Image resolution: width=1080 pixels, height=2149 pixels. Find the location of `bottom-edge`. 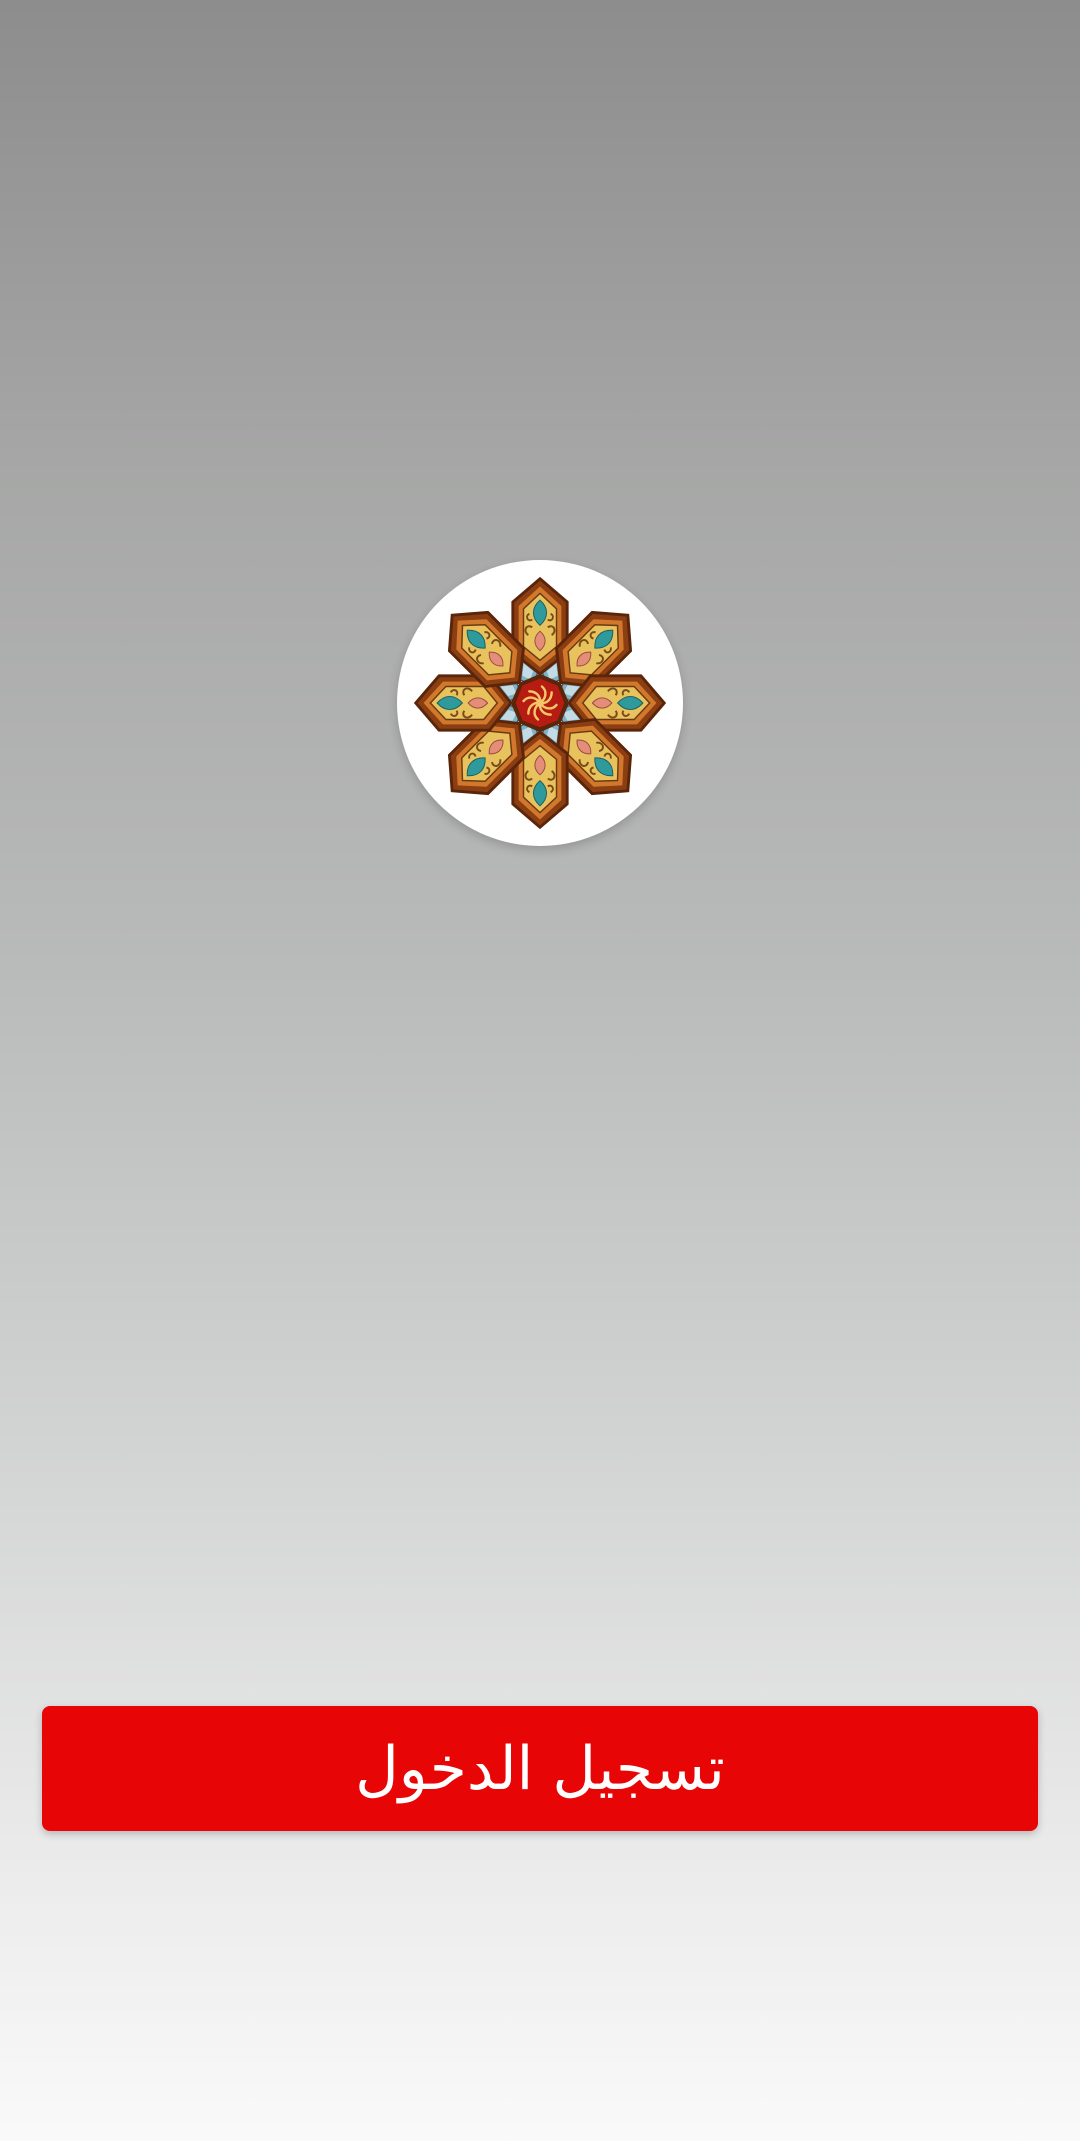

bottom-edge is located at coordinates (540, 2145).